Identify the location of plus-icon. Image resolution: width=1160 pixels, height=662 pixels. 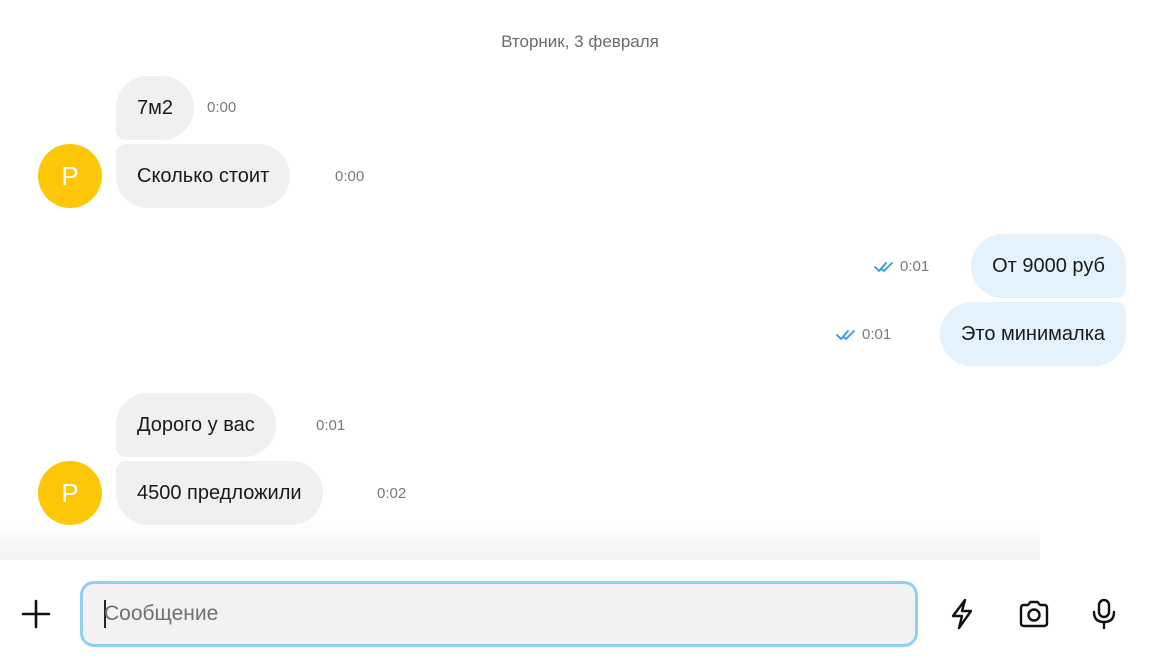
(36, 614).